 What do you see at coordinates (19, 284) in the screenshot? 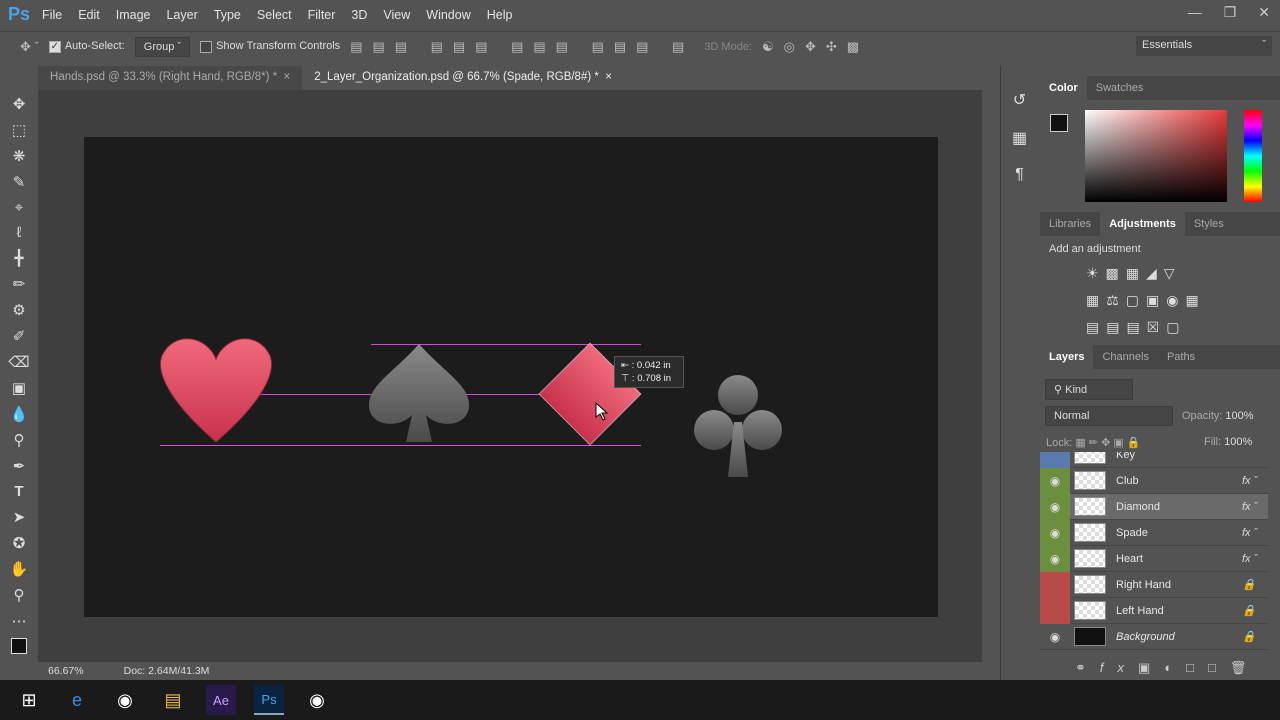
I see `brush-tool-icon: ✏` at bounding box center [19, 284].